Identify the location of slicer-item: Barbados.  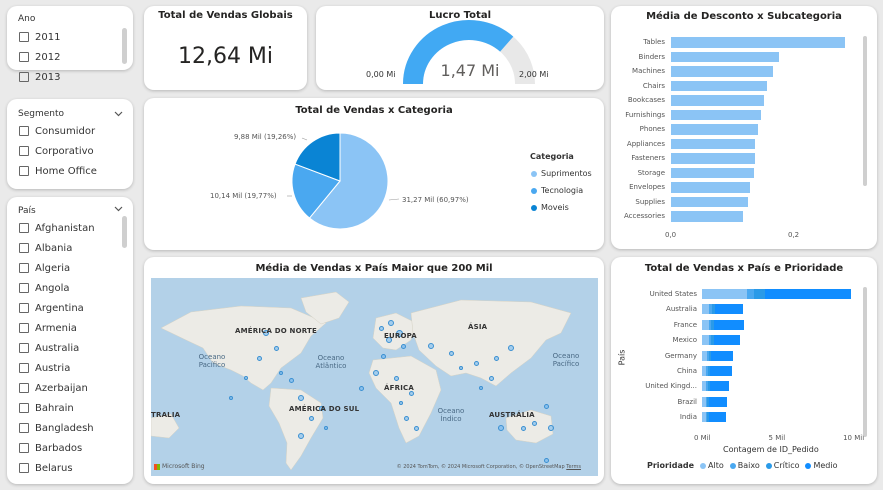
(73, 448).